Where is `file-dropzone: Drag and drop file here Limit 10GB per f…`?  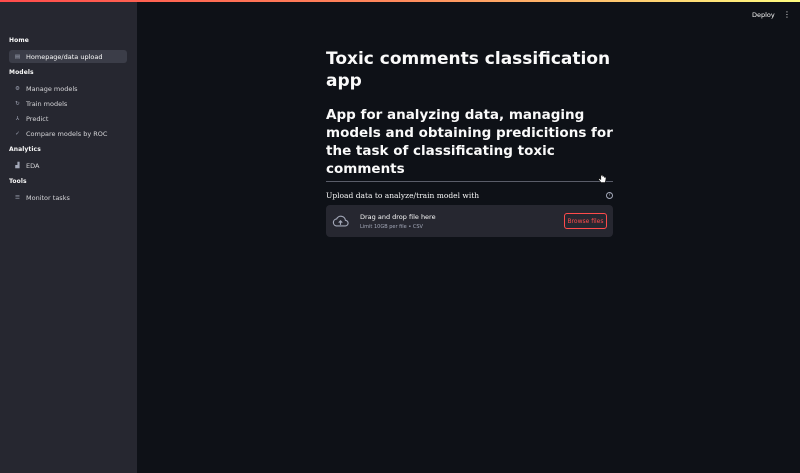
file-dropzone: Drag and drop file here Limit 10GB per f… is located at coordinates (469, 221).